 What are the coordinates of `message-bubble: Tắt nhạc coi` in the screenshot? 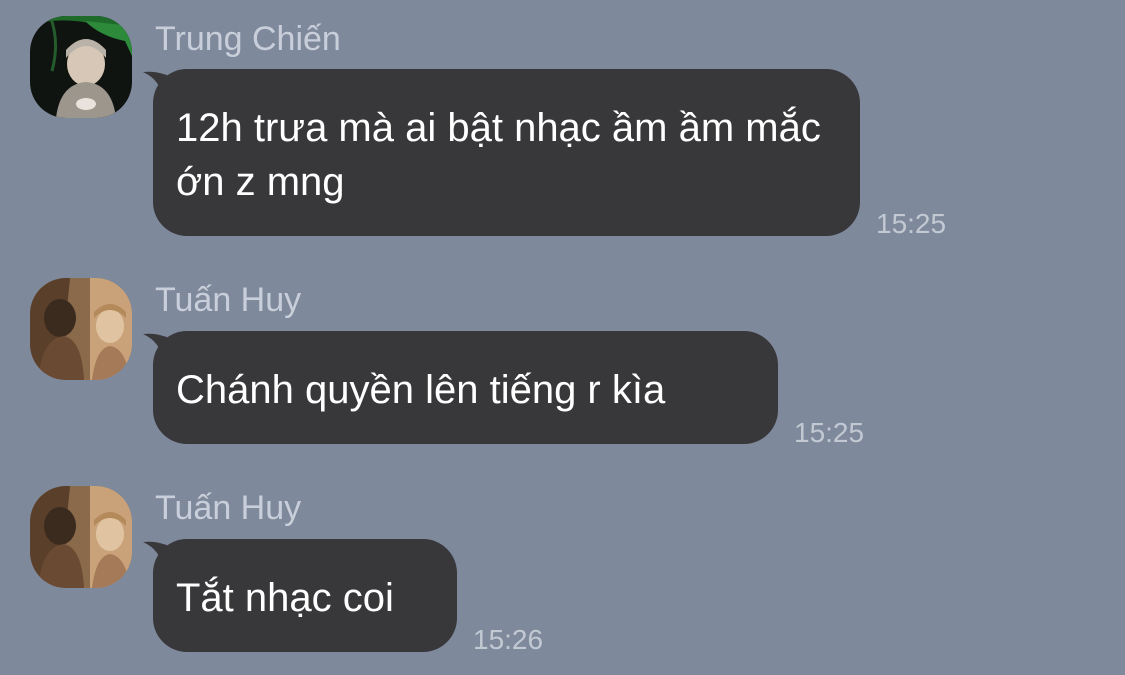 It's located at (305, 595).